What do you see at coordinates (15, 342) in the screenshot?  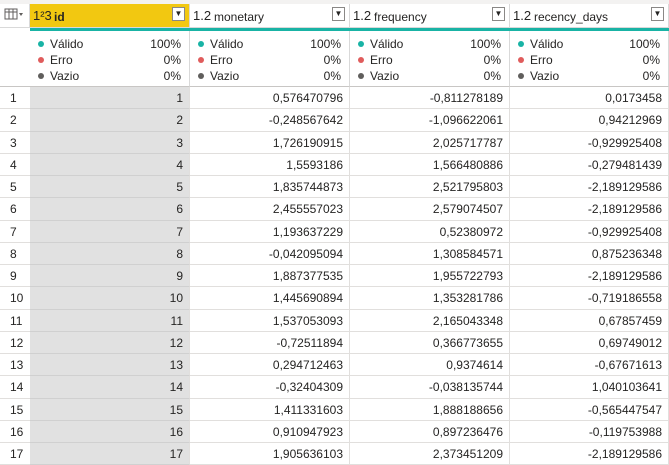 I see `row-number: 12` at bounding box center [15, 342].